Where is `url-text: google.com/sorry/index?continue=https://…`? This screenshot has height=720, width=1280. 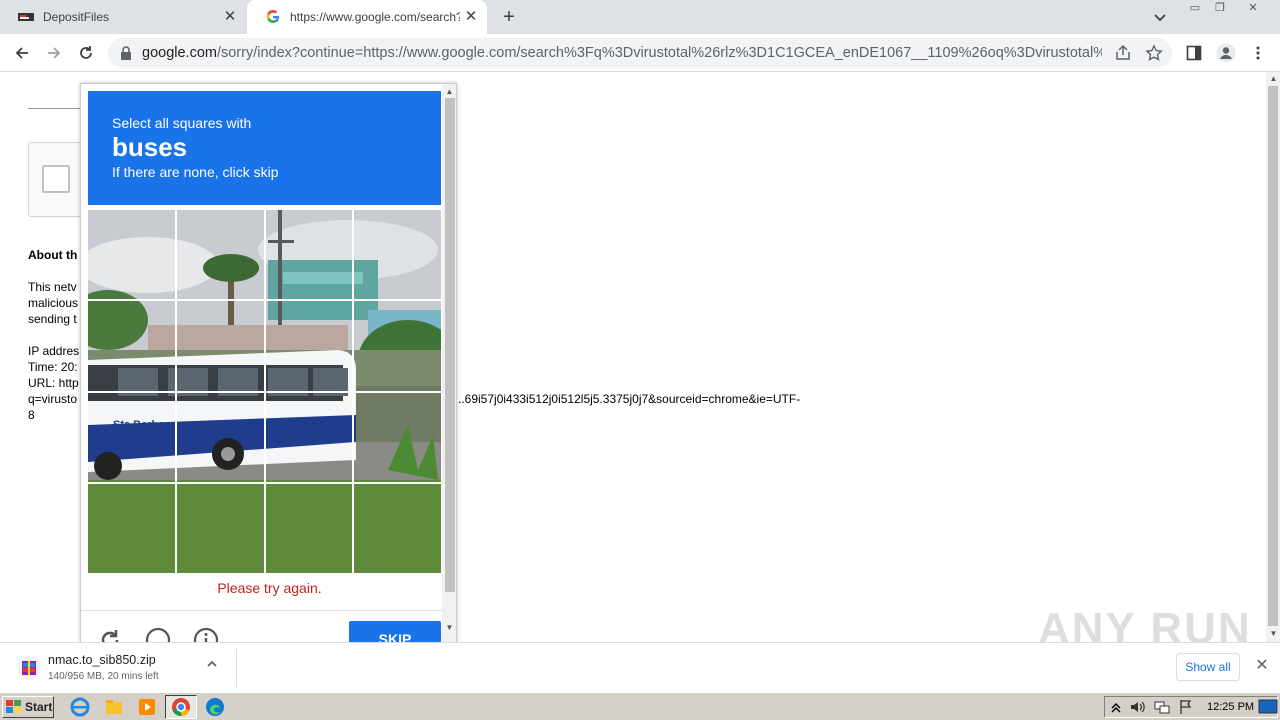
url-text: google.com/sorry/index?continue=https://… is located at coordinates (622, 53).